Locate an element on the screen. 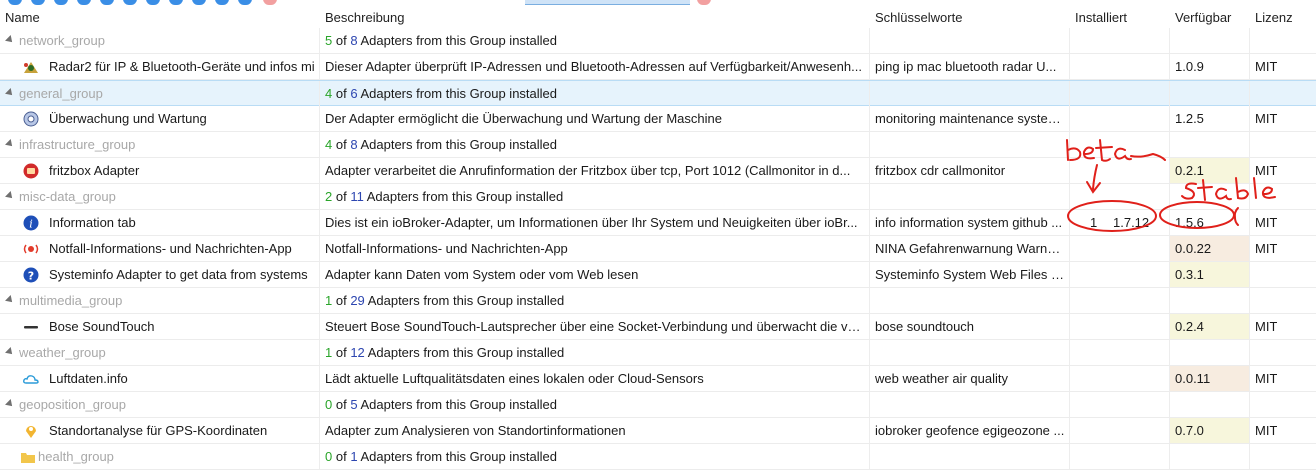 This screenshot has height=470, width=1316. column-header-name: Name is located at coordinates (22, 17).